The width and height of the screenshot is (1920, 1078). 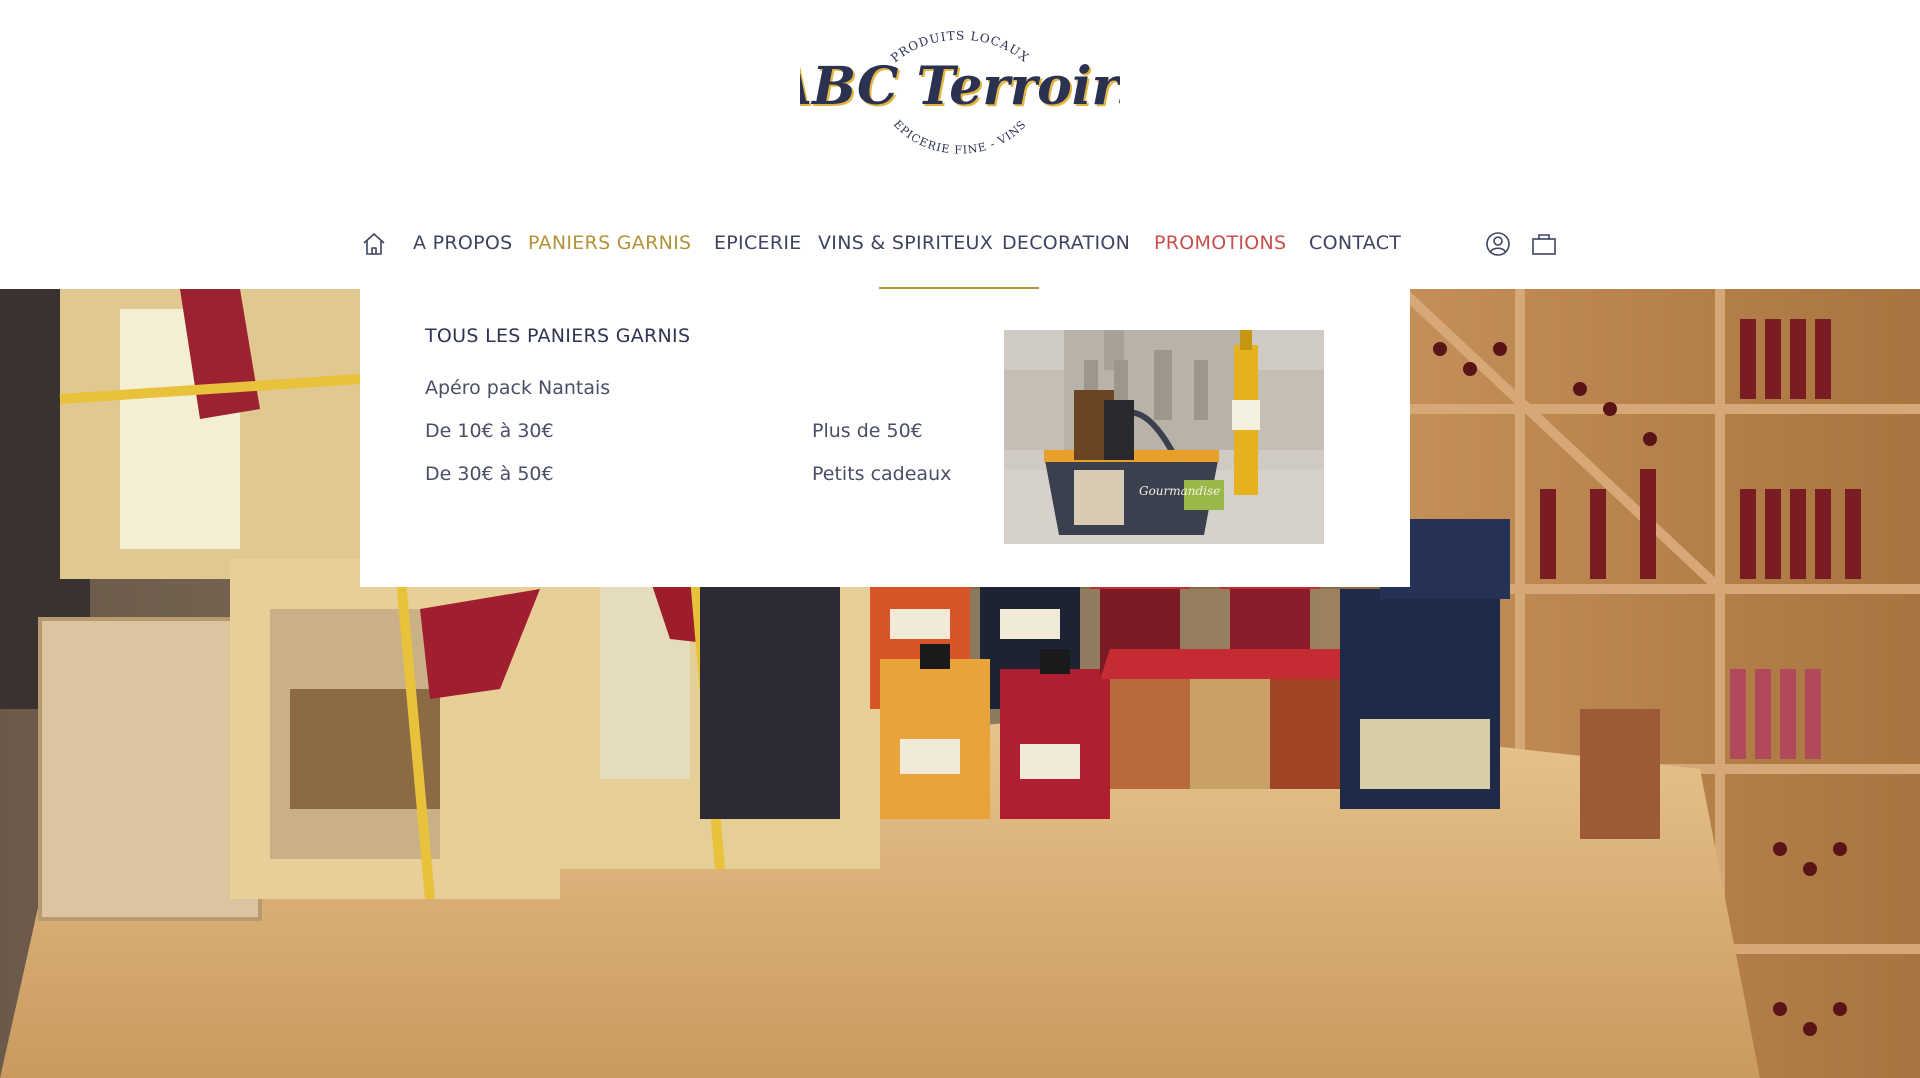 I want to click on shopping-bag-icon, so click(x=1544, y=244).